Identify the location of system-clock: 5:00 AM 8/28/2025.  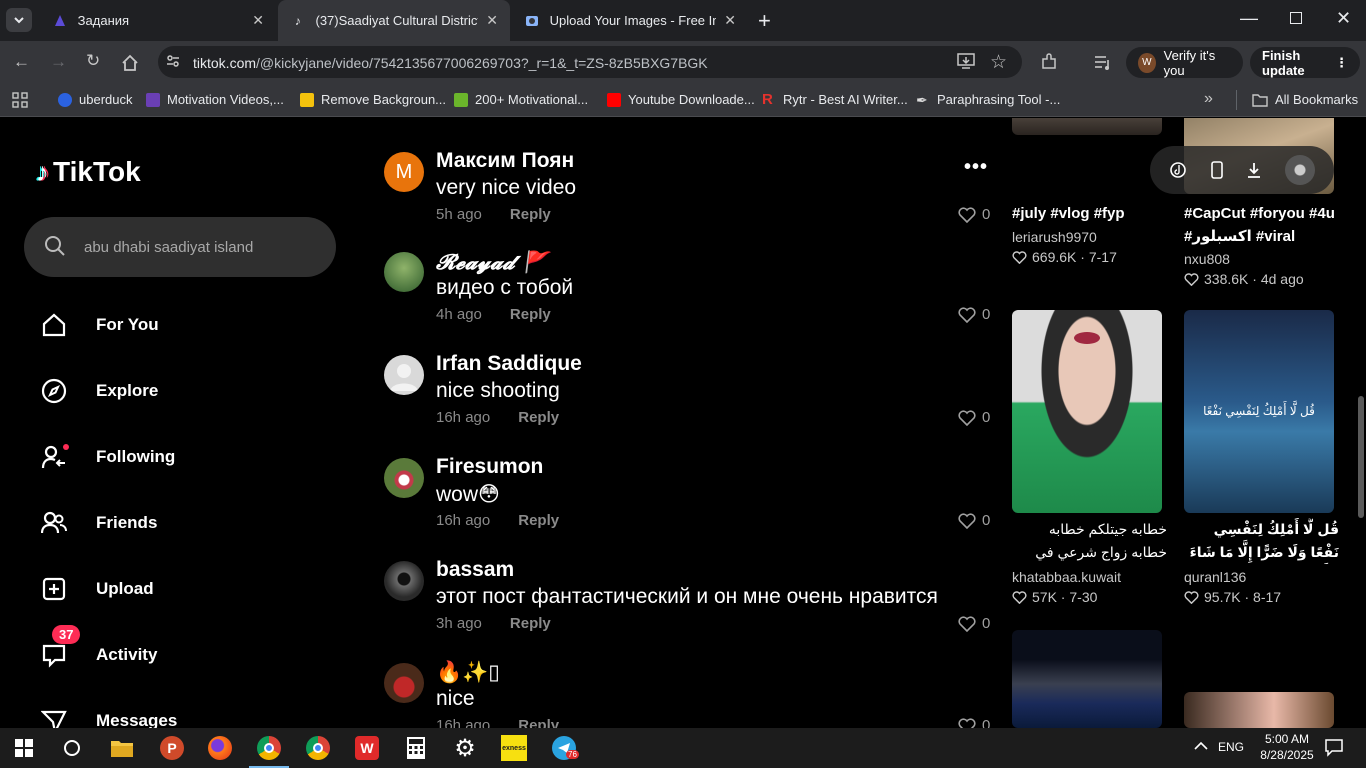
(1287, 747).